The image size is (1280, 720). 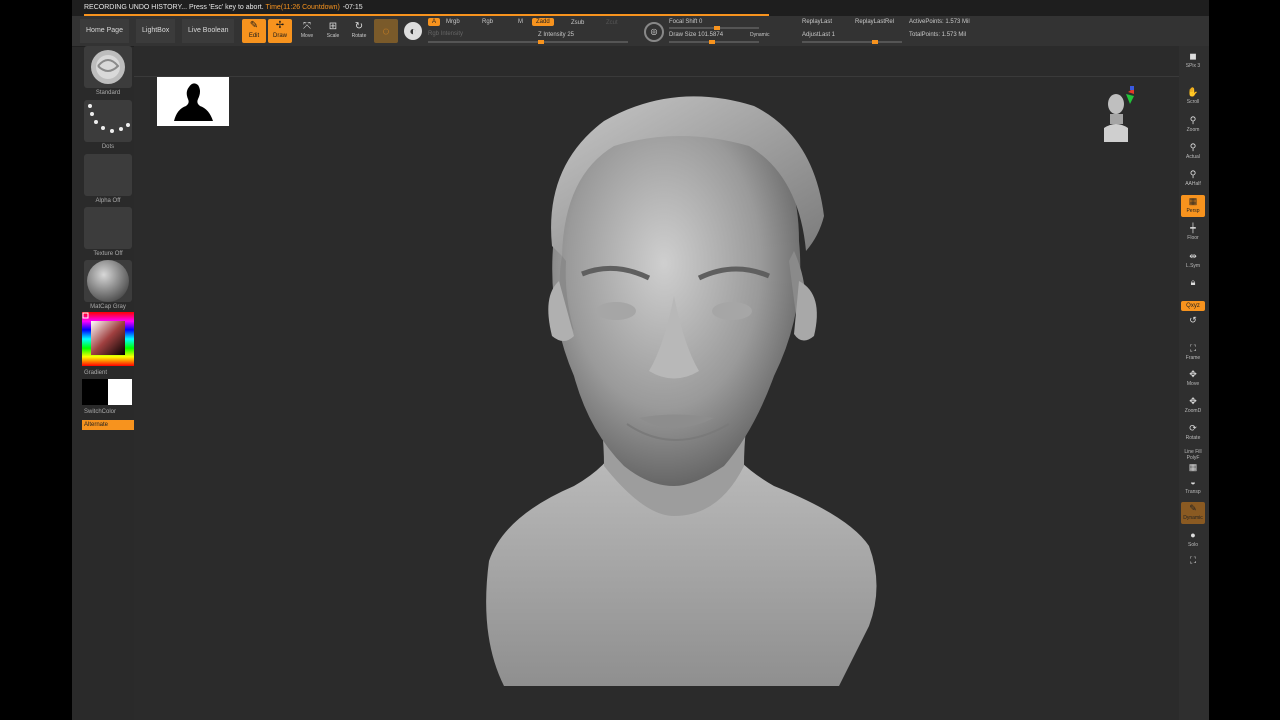 I want to click on tab-lightbox: LightBox, so click(x=156, y=31).